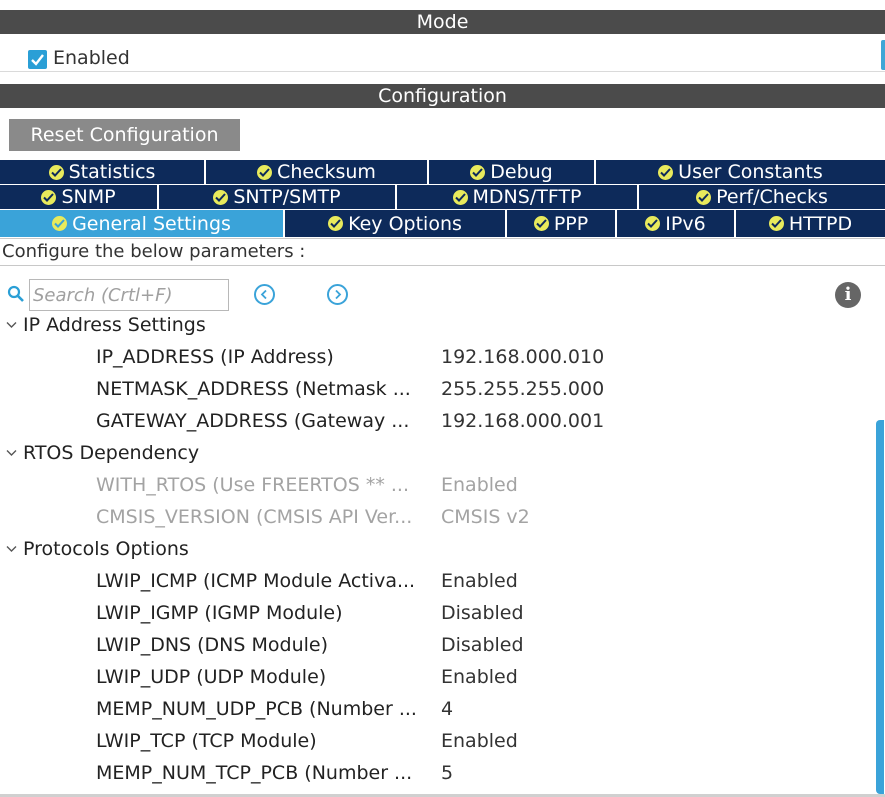  I want to click on param-value: 192.168.000.010, so click(523, 357).